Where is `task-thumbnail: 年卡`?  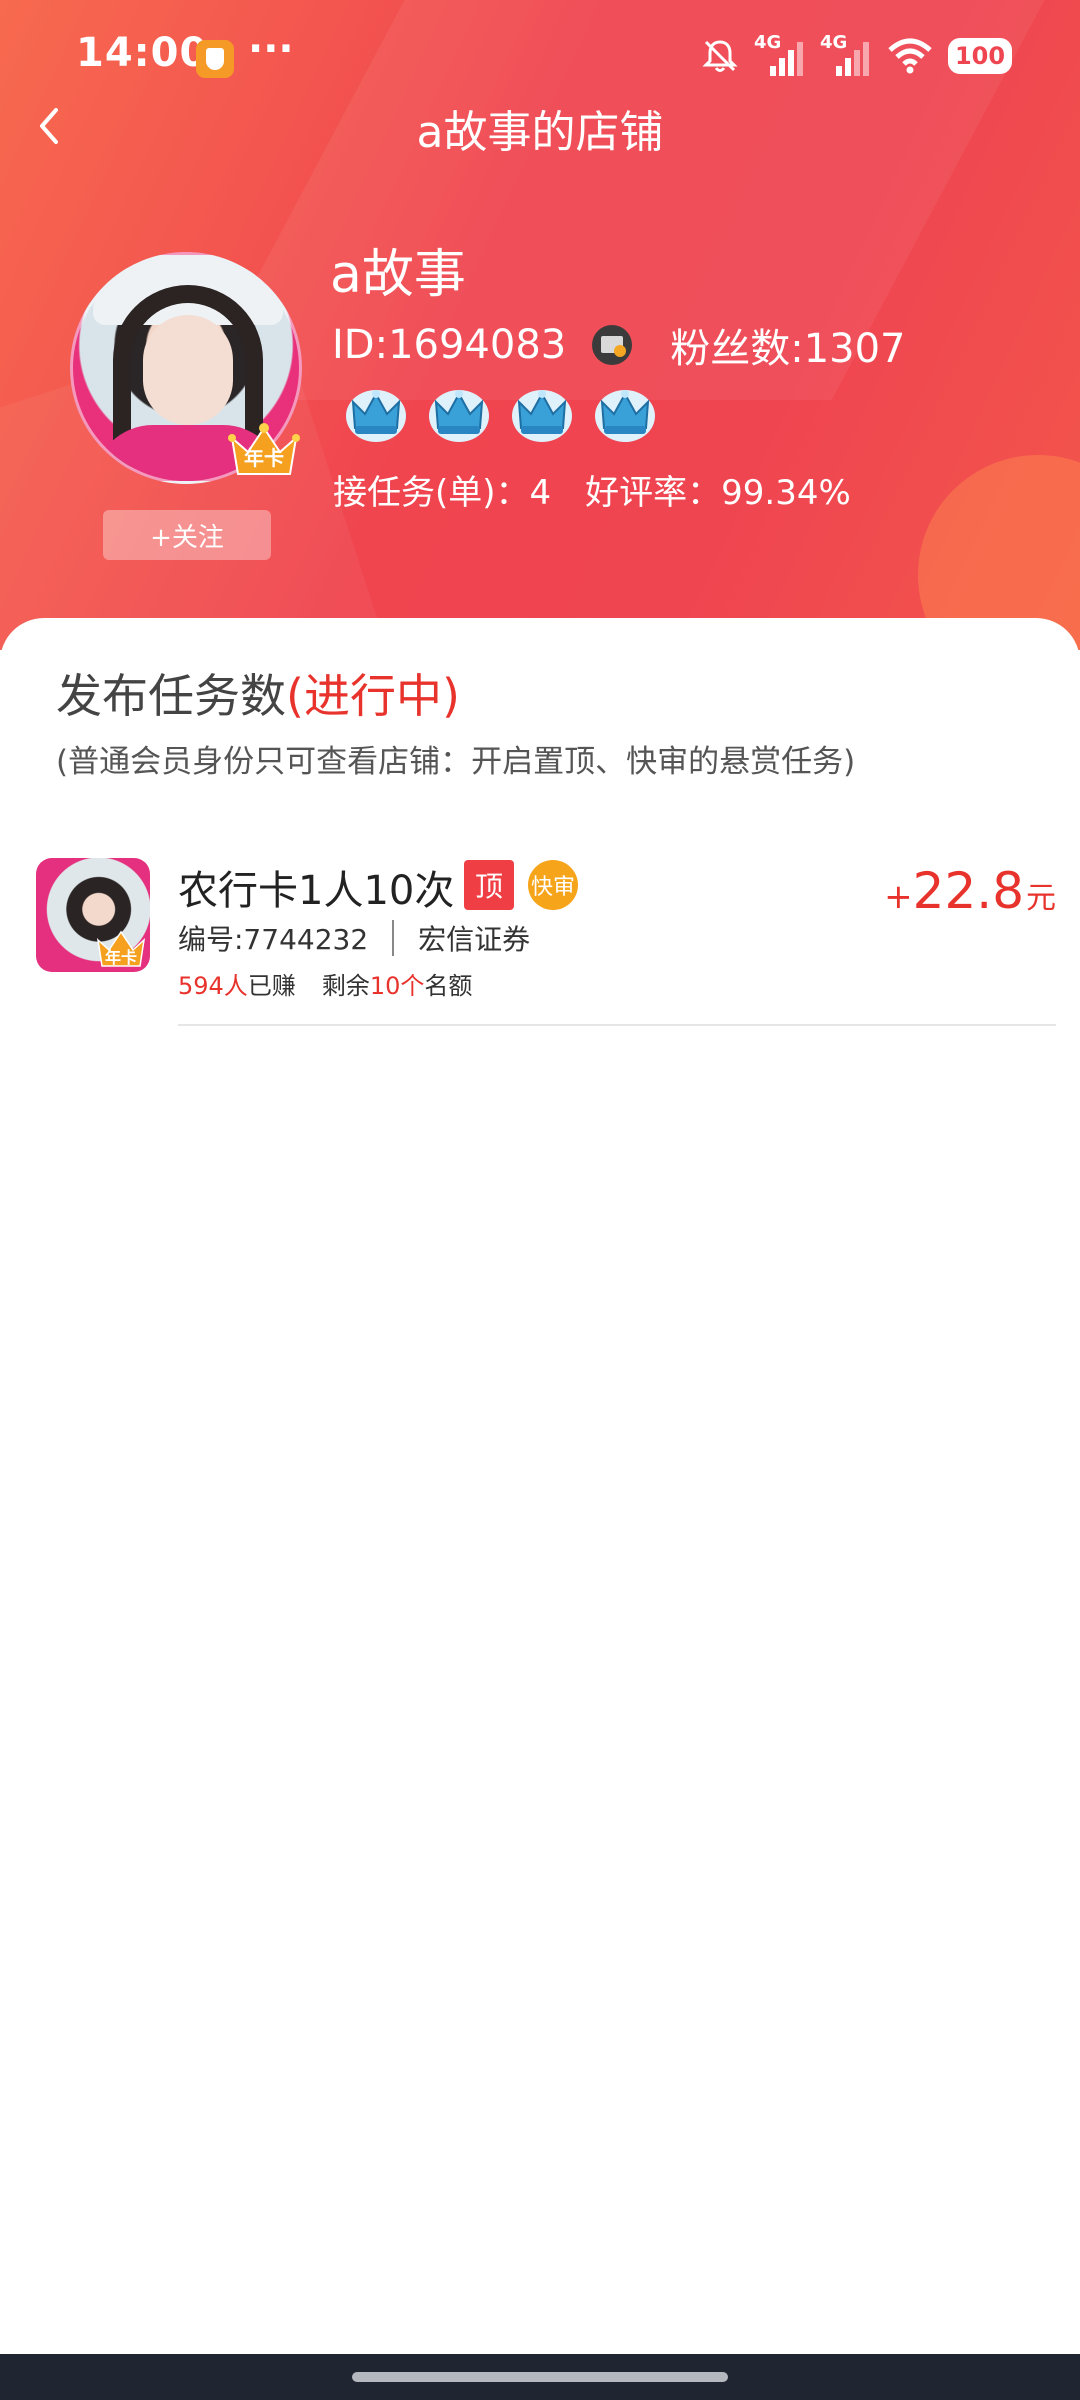 task-thumbnail: 年卡 is located at coordinates (93, 915).